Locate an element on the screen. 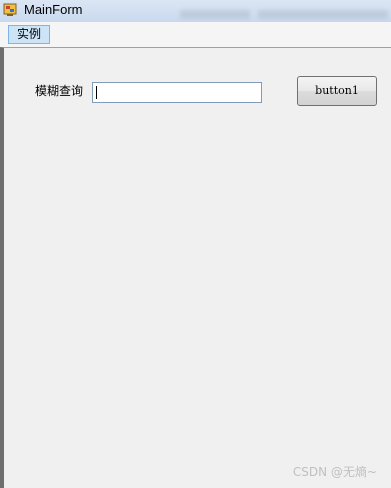 Image resolution: width=391 pixels, height=488 pixels. search-label: 模糊查询 is located at coordinates (59, 91).